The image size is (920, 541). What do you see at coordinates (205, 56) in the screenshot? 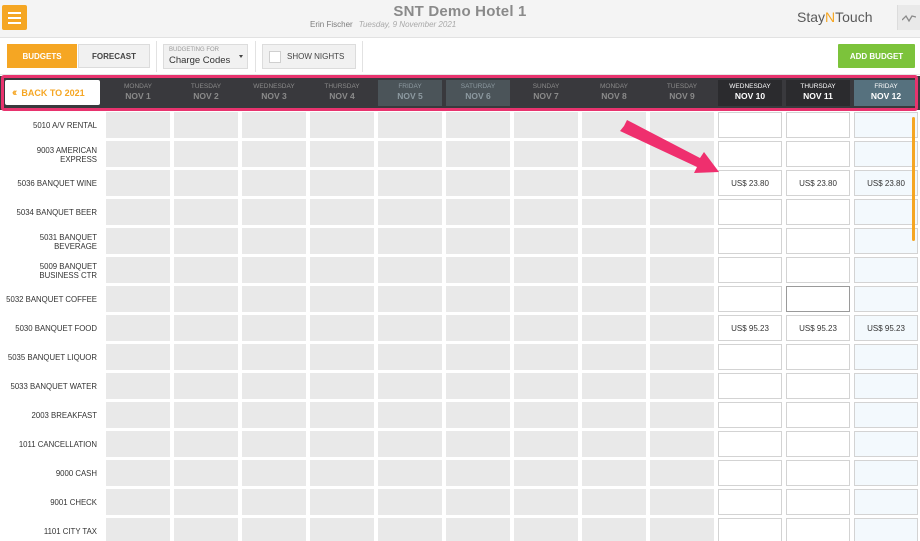
I see `budgeting-for-select: BUDGETING FOR Charge Codes` at bounding box center [205, 56].